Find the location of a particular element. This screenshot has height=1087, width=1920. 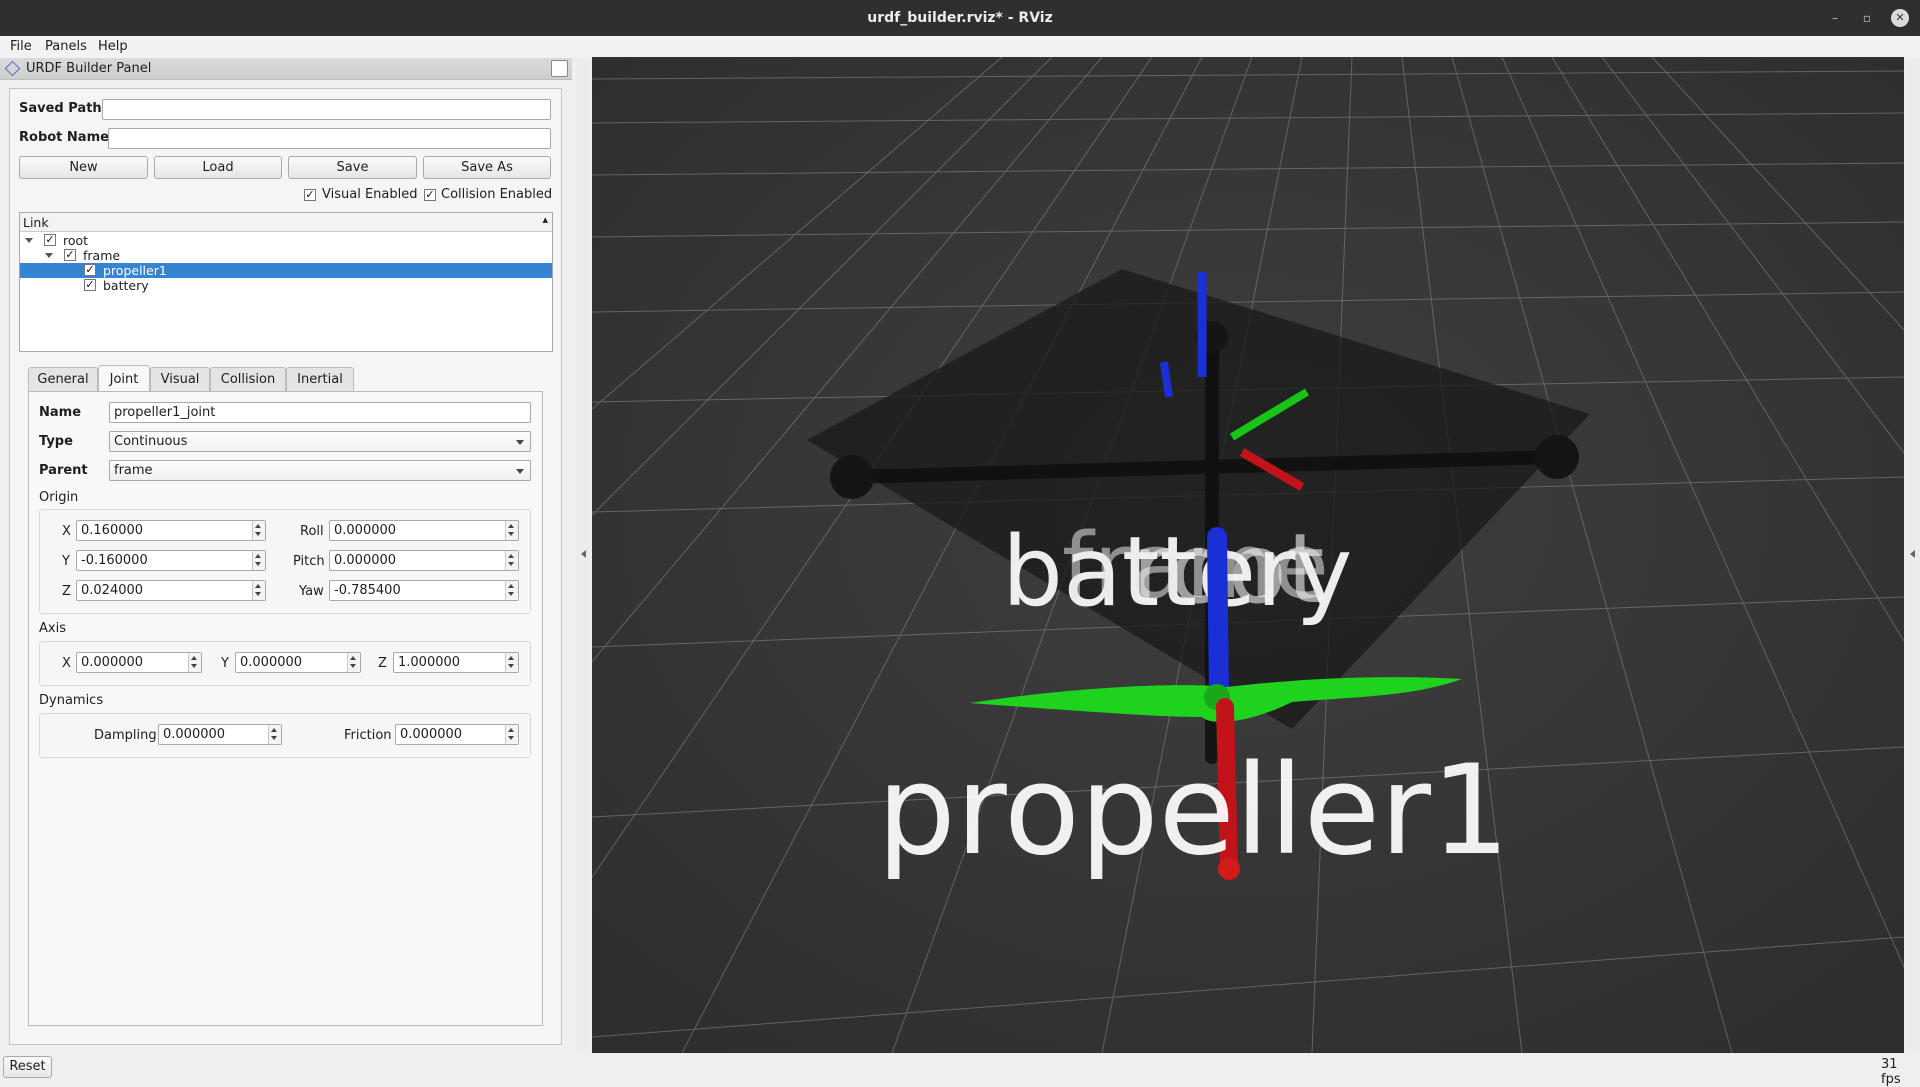

origin-roll-spinbox: 0.000000 is located at coordinates (424, 530).